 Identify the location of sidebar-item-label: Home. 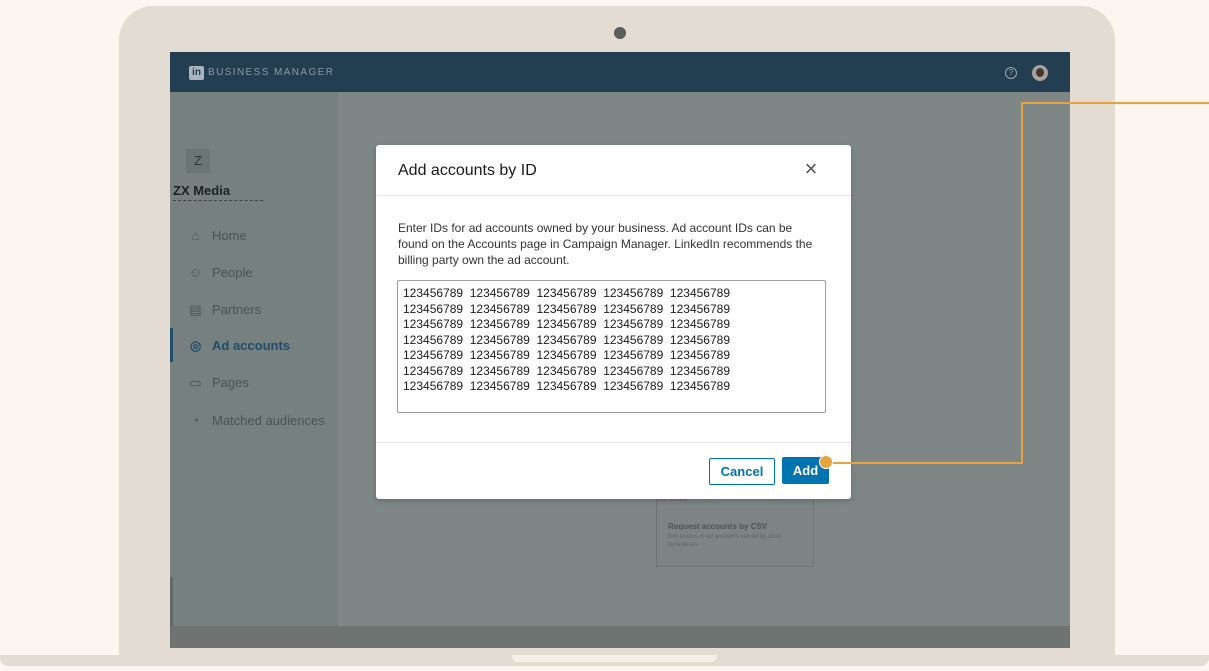
(229, 235).